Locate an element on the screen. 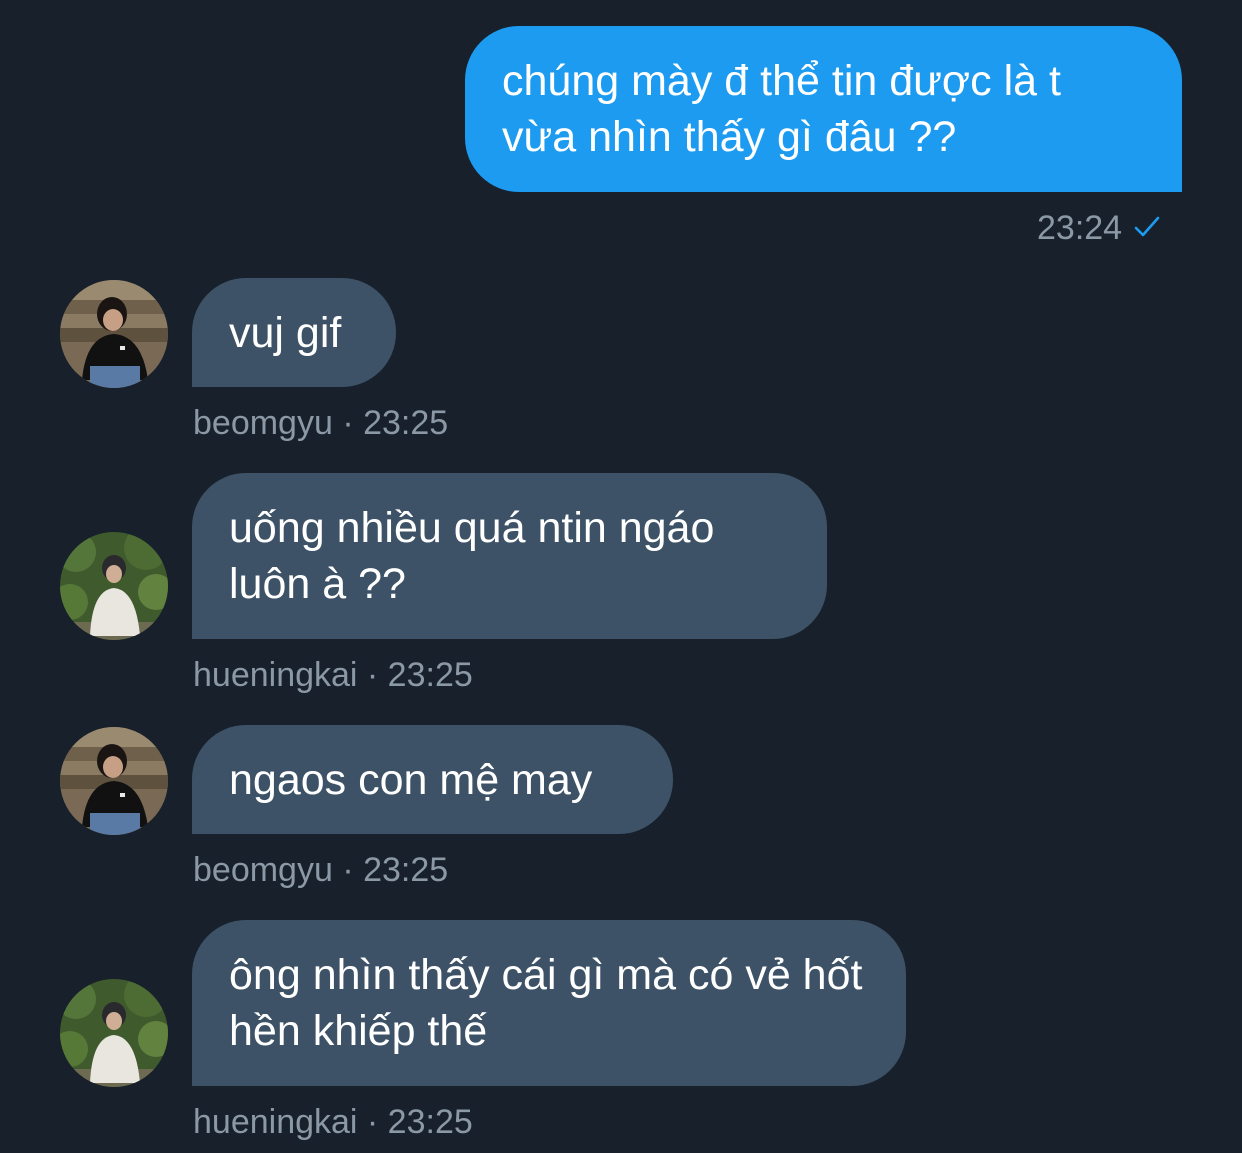 The height and width of the screenshot is (1153, 1242). received-message-bubble: vuj gif is located at coordinates (294, 332).